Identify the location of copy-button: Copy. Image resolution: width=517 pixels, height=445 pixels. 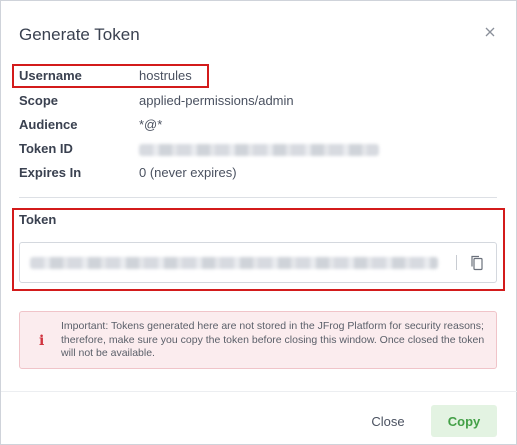
(464, 421).